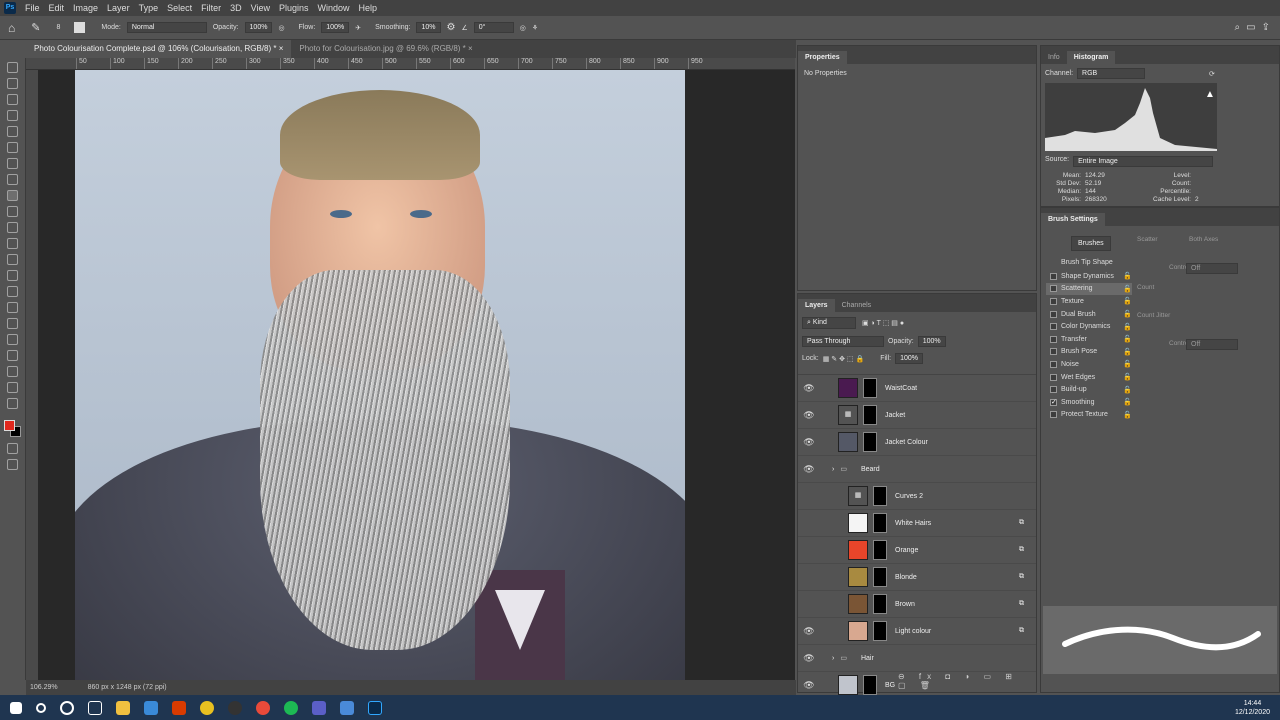  I want to click on move-tool-icon, so click(12, 67).